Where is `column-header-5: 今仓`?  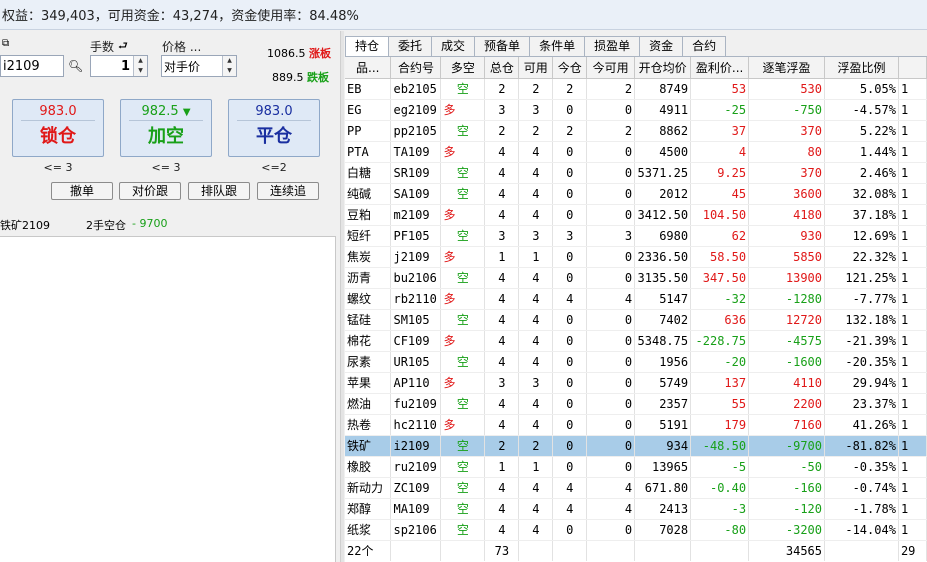 column-header-5: 今仓 is located at coordinates (570, 68).